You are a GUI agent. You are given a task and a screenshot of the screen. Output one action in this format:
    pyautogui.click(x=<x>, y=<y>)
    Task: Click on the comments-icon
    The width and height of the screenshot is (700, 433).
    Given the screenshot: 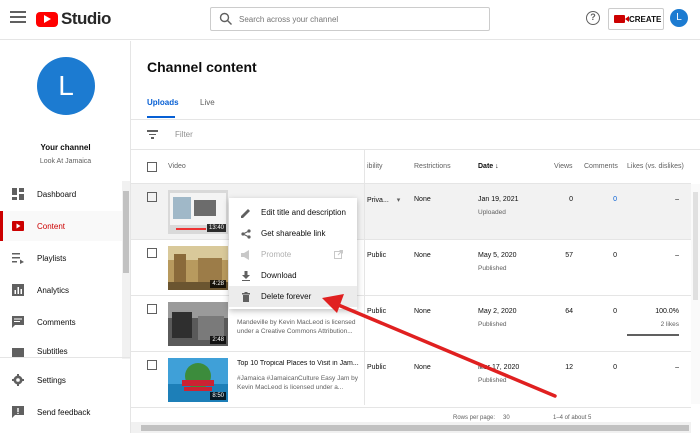 What is the action you would take?
    pyautogui.click(x=18, y=322)
    